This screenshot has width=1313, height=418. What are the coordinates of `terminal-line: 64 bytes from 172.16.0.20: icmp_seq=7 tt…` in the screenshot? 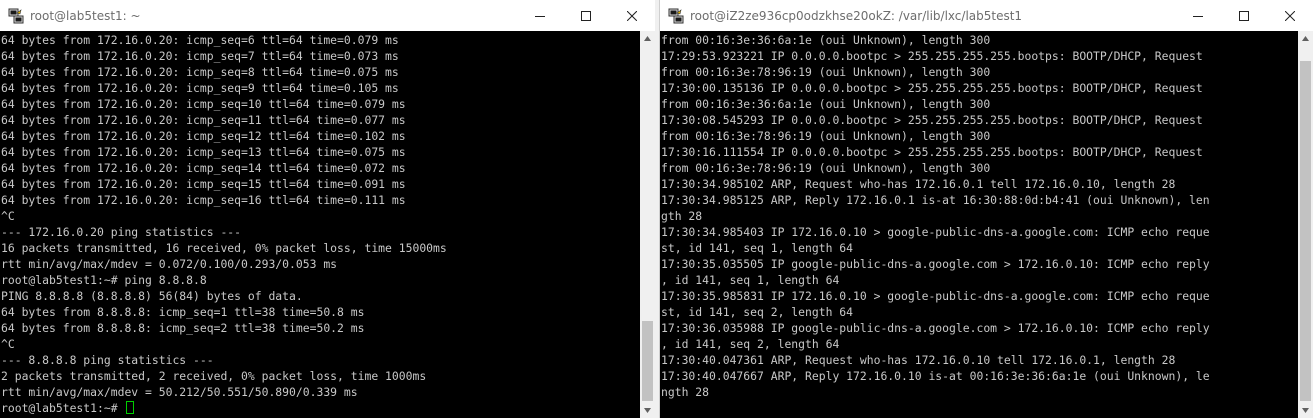 It's located at (200, 56).